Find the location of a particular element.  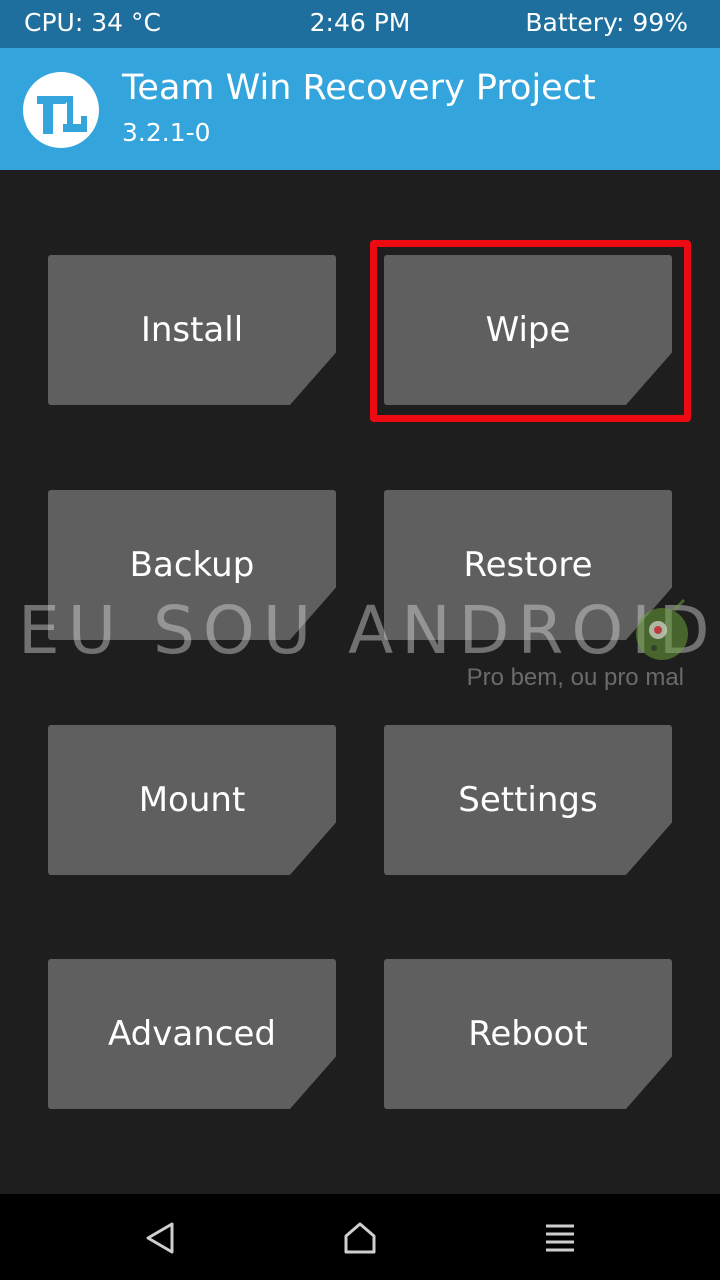

navigation-bar is located at coordinates (360, 1237).